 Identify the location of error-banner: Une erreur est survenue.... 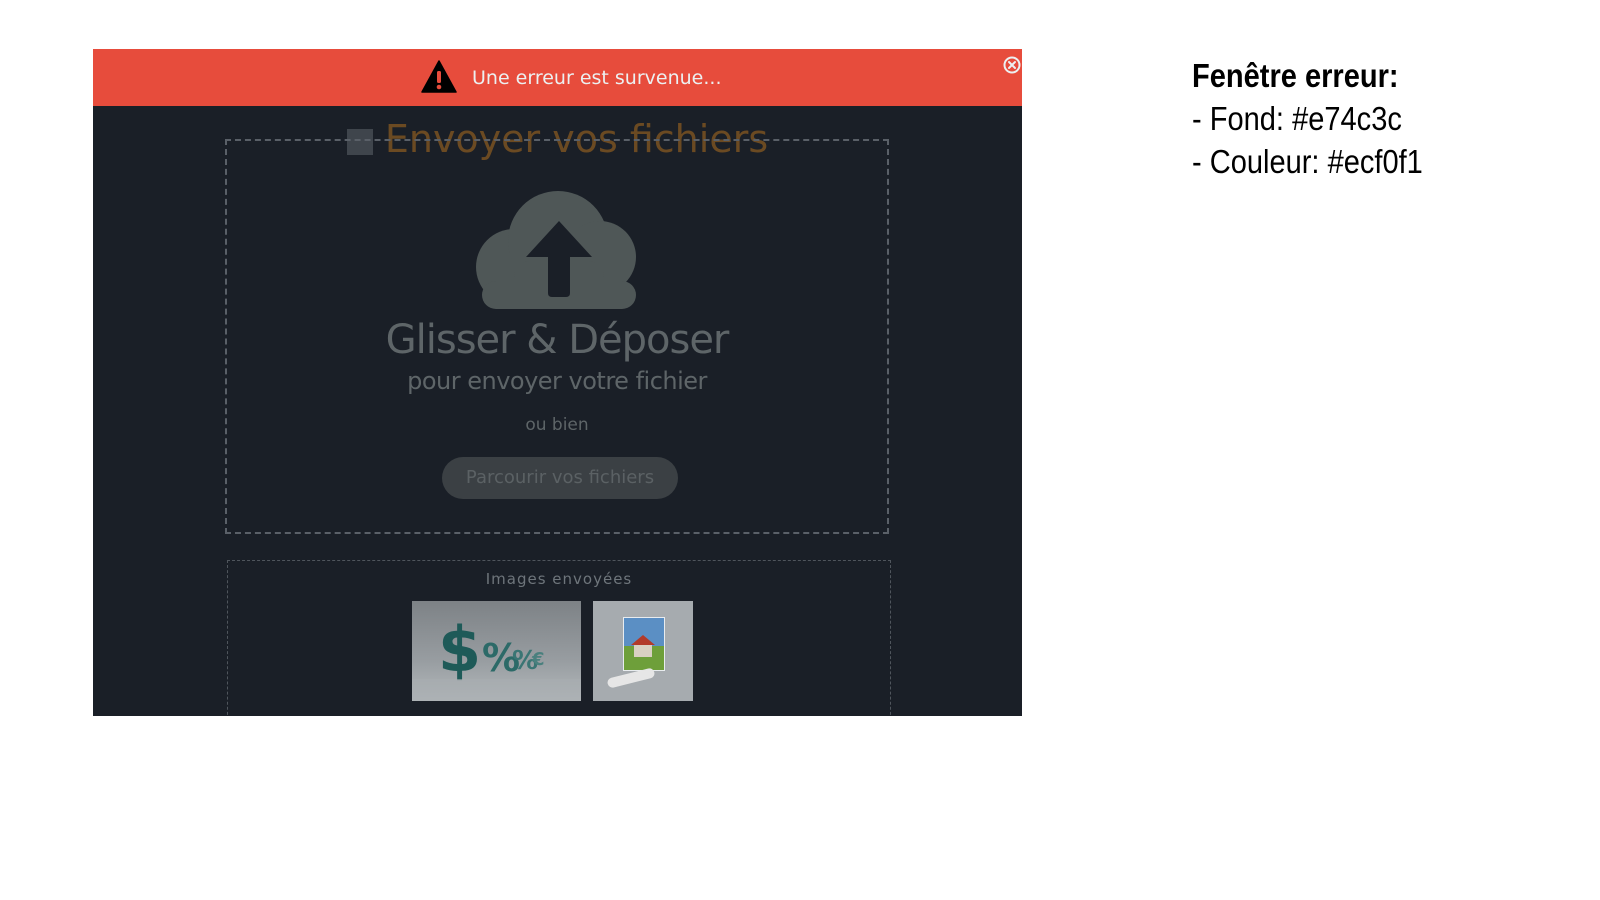
(557, 77).